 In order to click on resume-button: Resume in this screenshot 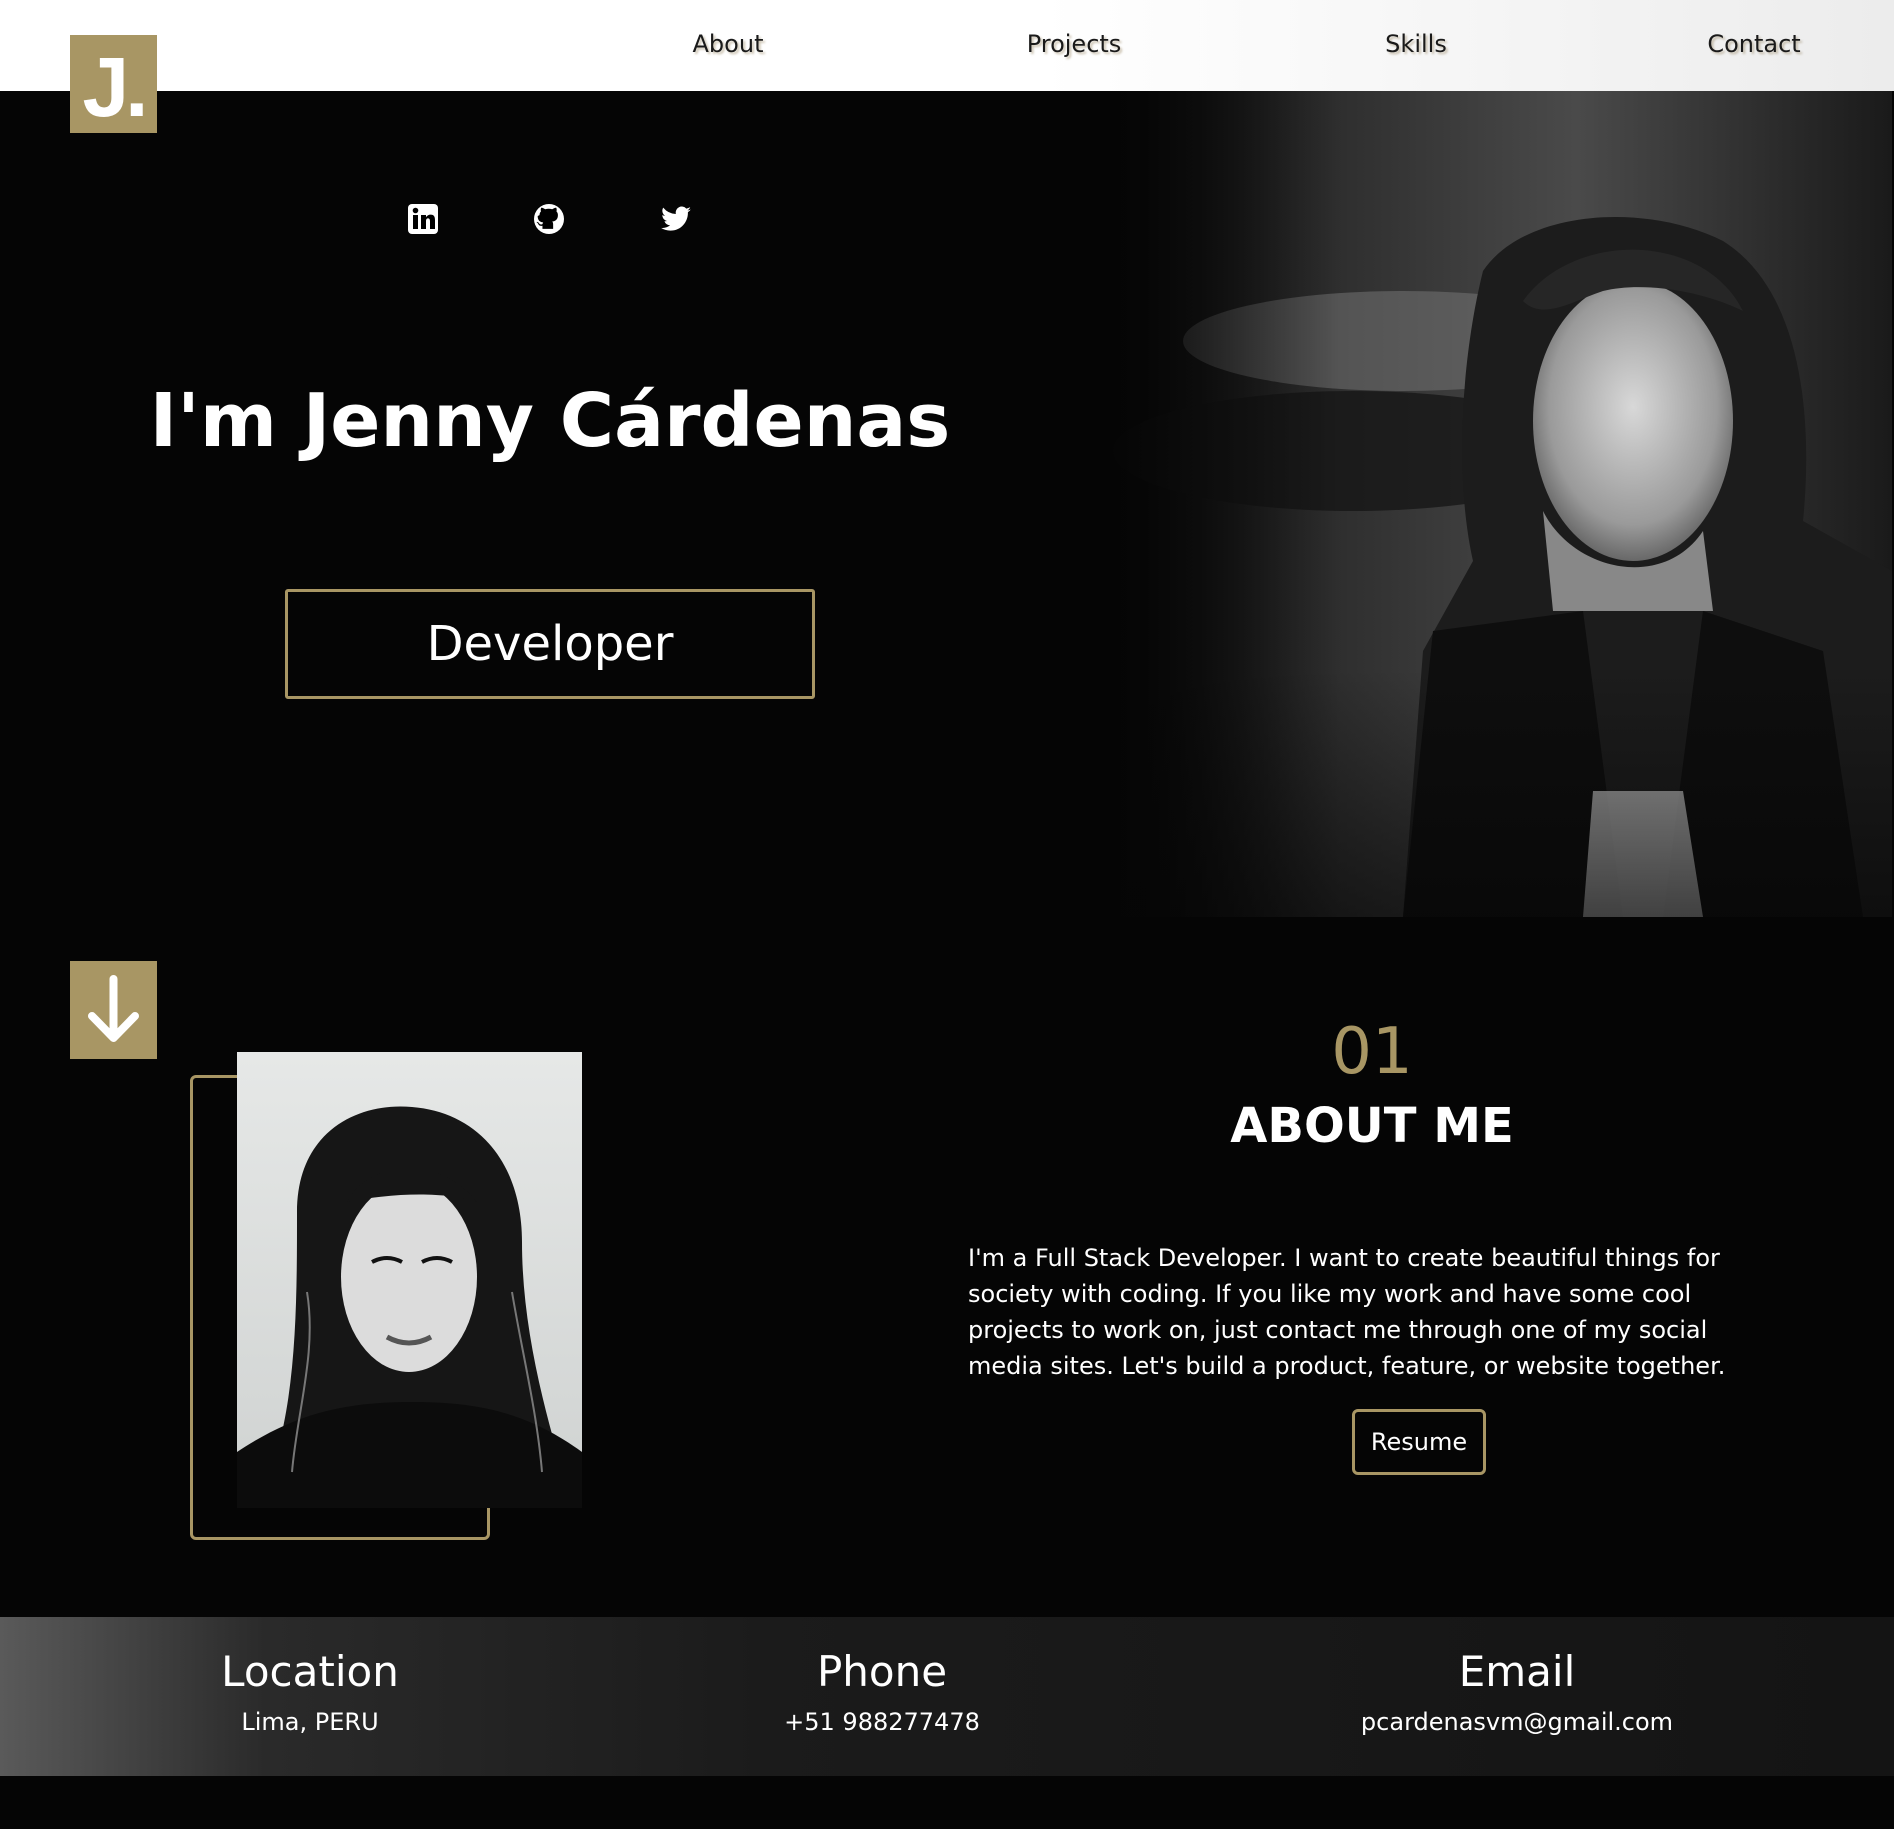, I will do `click(1419, 1442)`.